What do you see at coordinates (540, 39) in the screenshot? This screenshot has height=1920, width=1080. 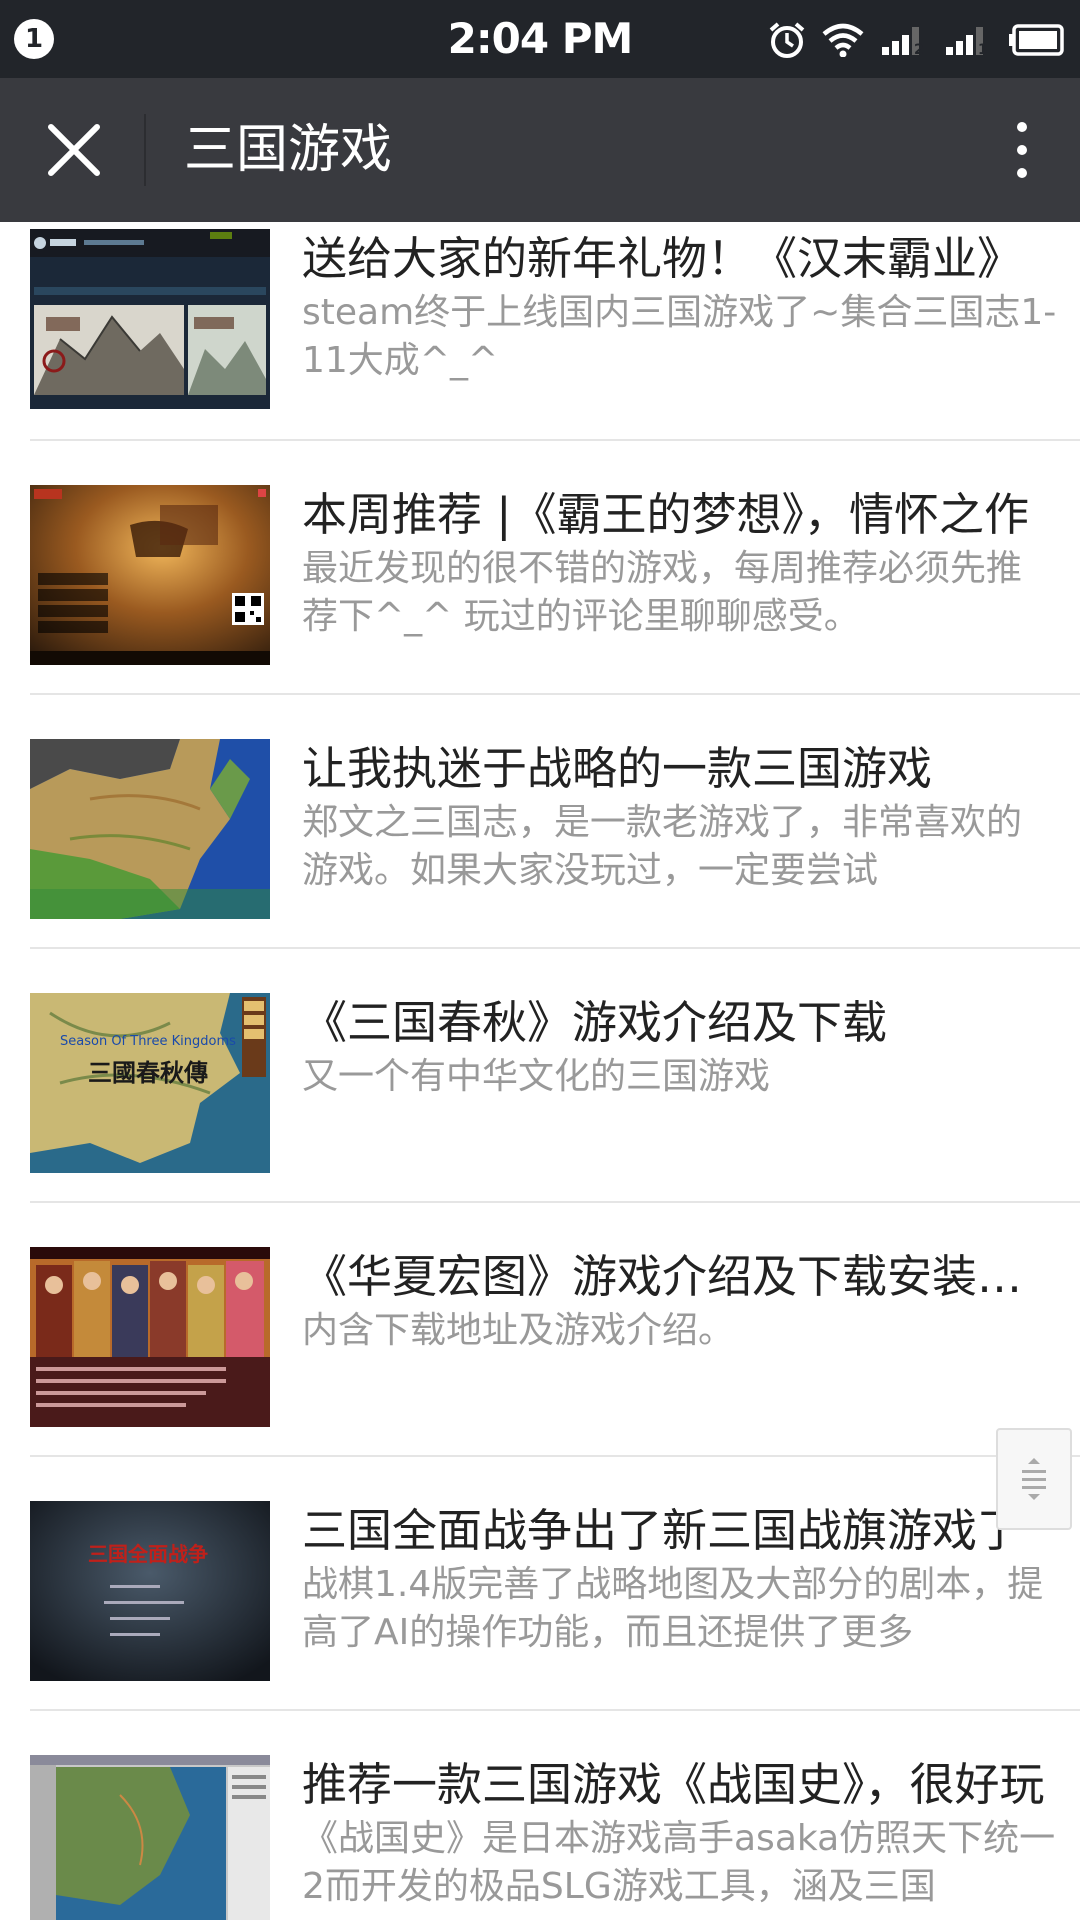 I see `status-bar: 1 2:04 PM 2 1` at bounding box center [540, 39].